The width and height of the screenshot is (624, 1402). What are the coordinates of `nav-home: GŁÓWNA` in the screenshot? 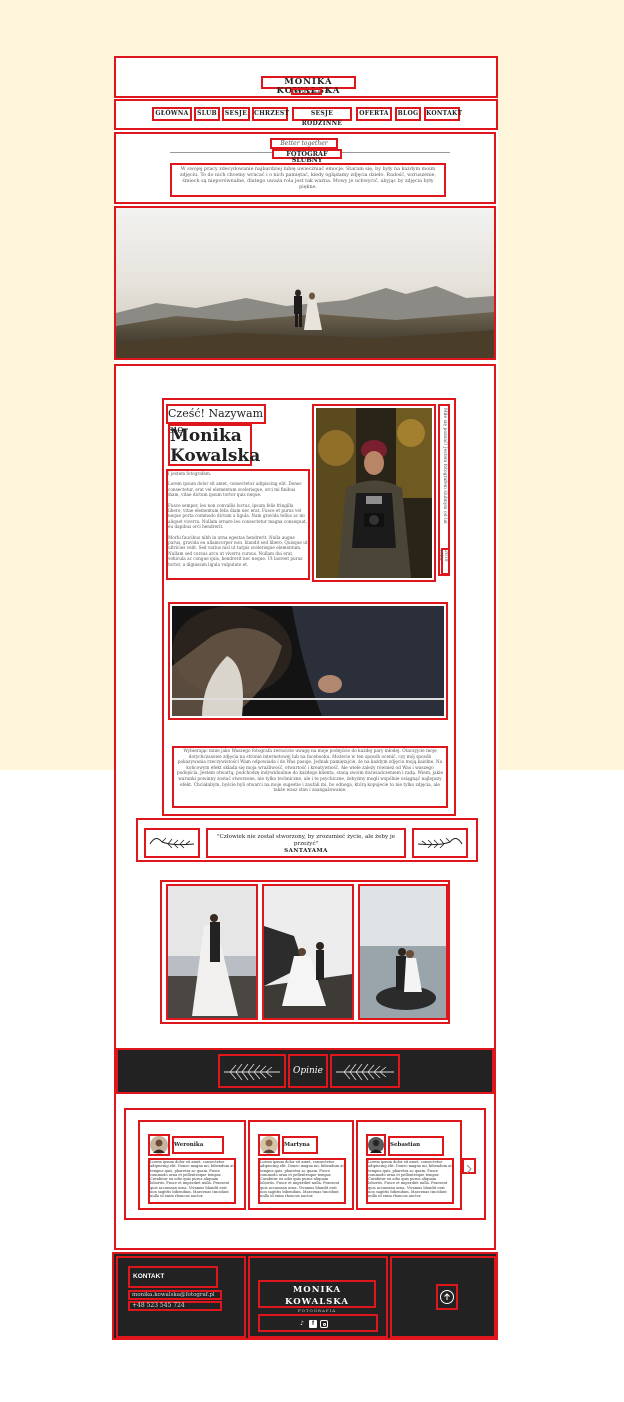 It's located at (172, 114).